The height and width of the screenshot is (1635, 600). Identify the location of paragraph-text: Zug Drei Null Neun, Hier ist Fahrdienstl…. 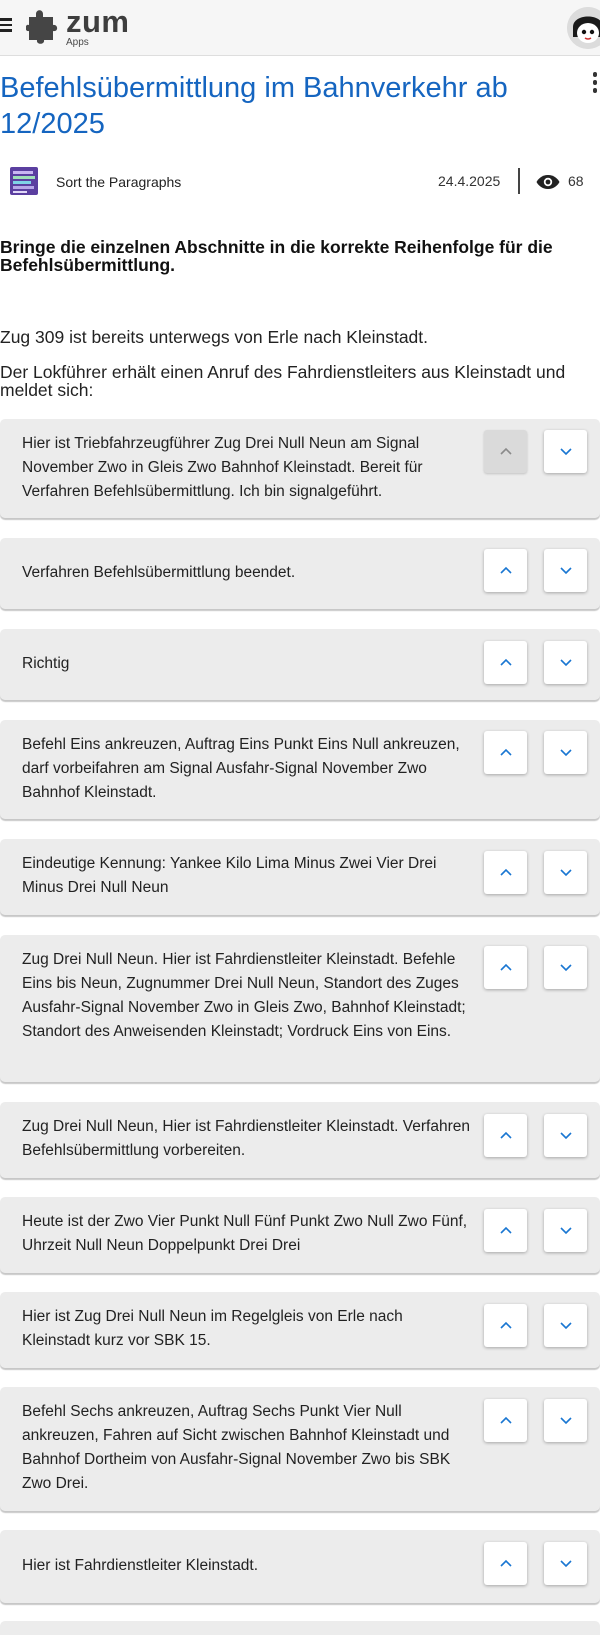
(246, 1138).